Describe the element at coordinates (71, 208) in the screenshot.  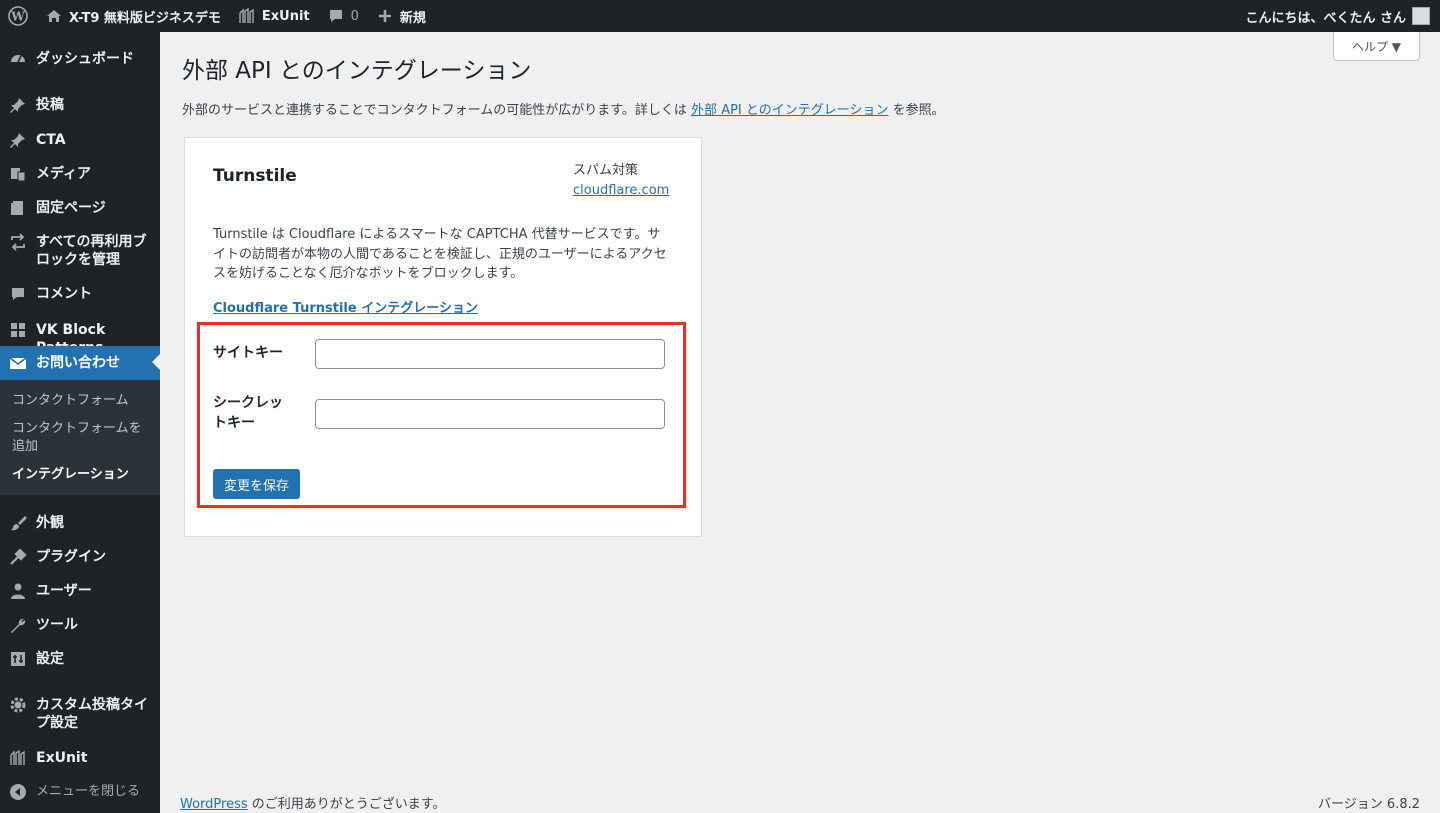
I see `sidebar-item-label: 固定ページ` at that location.